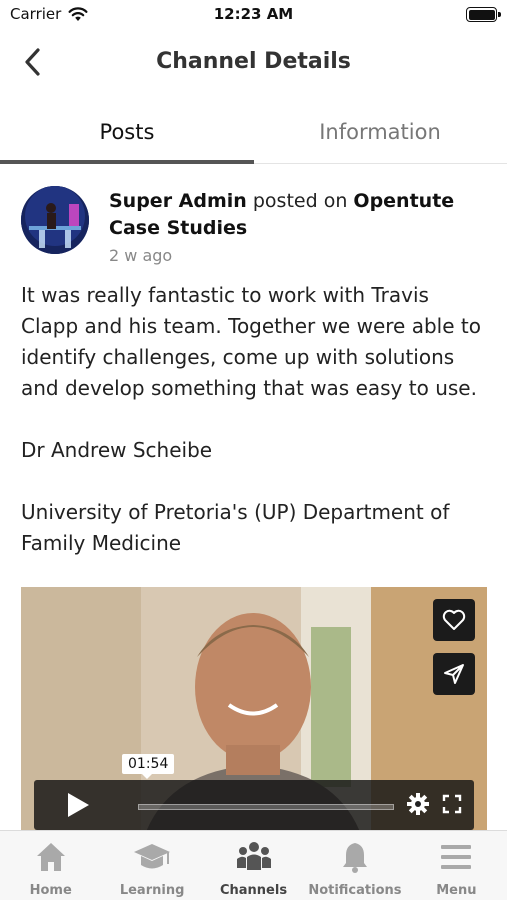 The image size is (507, 900). I want to click on tab-bar-label: Home, so click(50, 890).